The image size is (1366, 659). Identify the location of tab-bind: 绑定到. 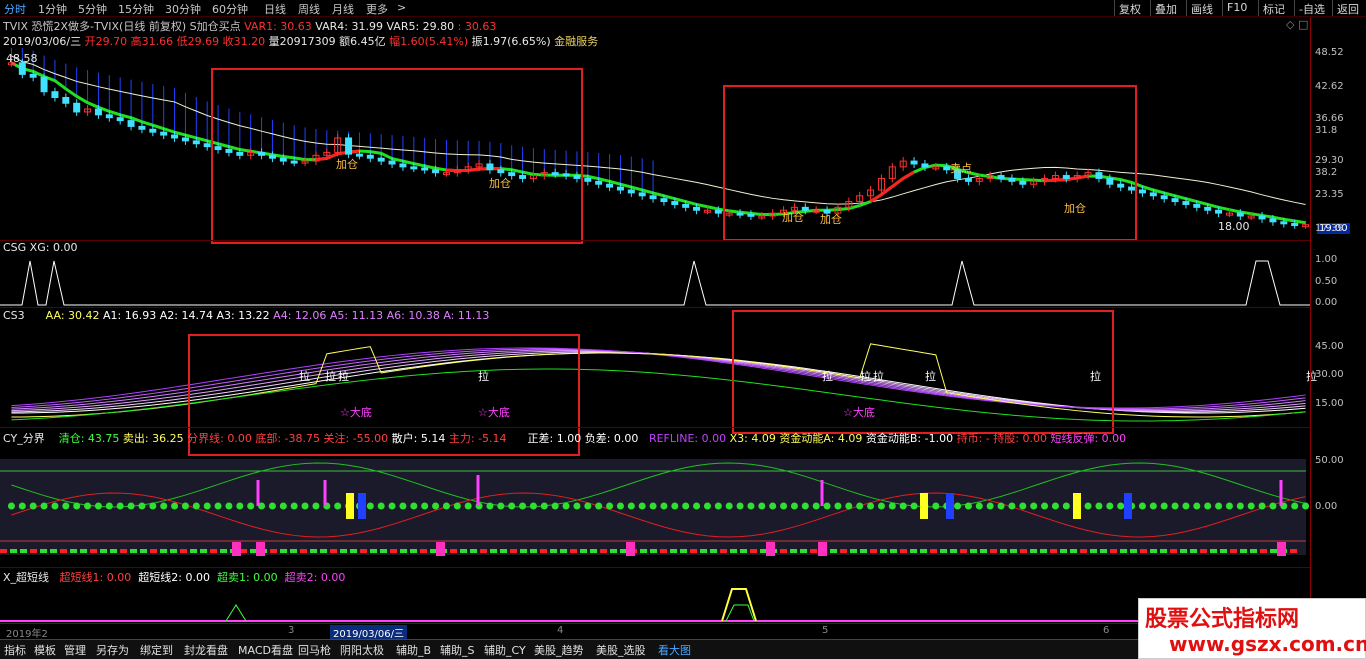
(156, 650).